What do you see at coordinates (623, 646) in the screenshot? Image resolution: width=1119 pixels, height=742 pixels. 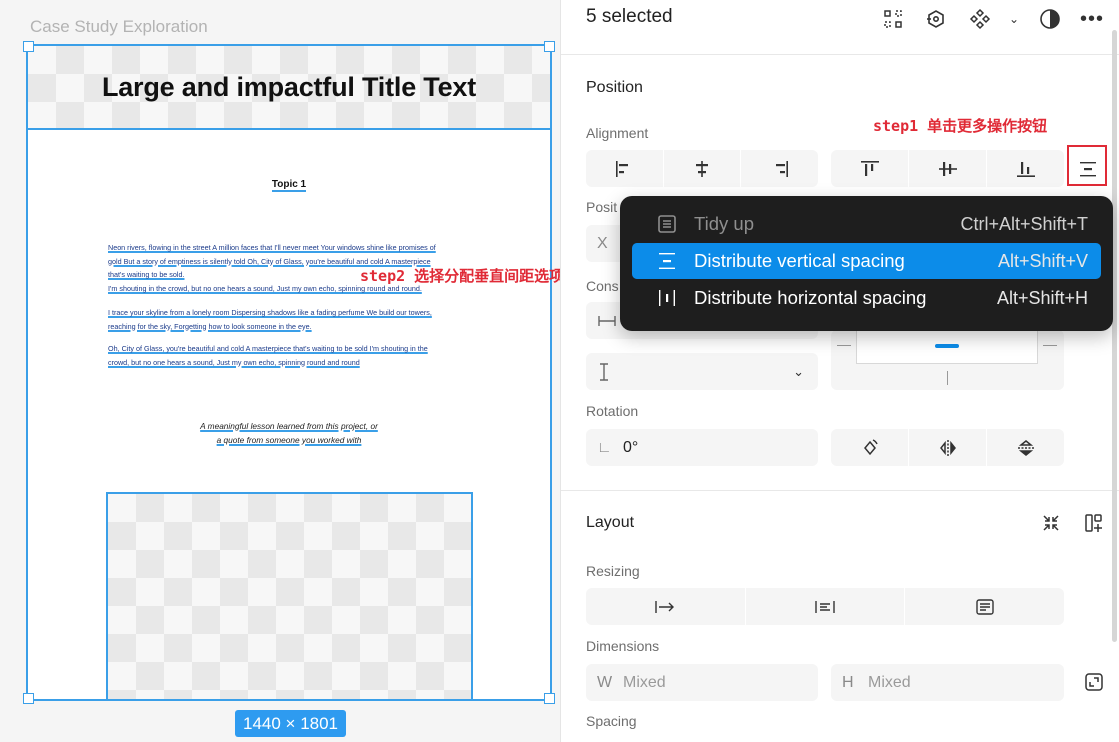 I see `dimensions-label: Dimensions` at bounding box center [623, 646].